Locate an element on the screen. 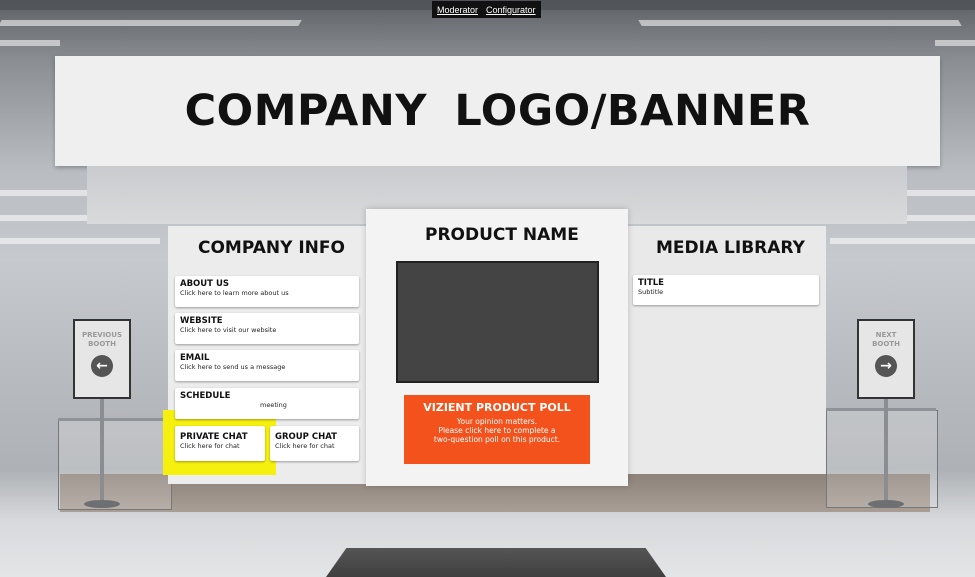  foreground-pedestal is located at coordinates (496, 562).